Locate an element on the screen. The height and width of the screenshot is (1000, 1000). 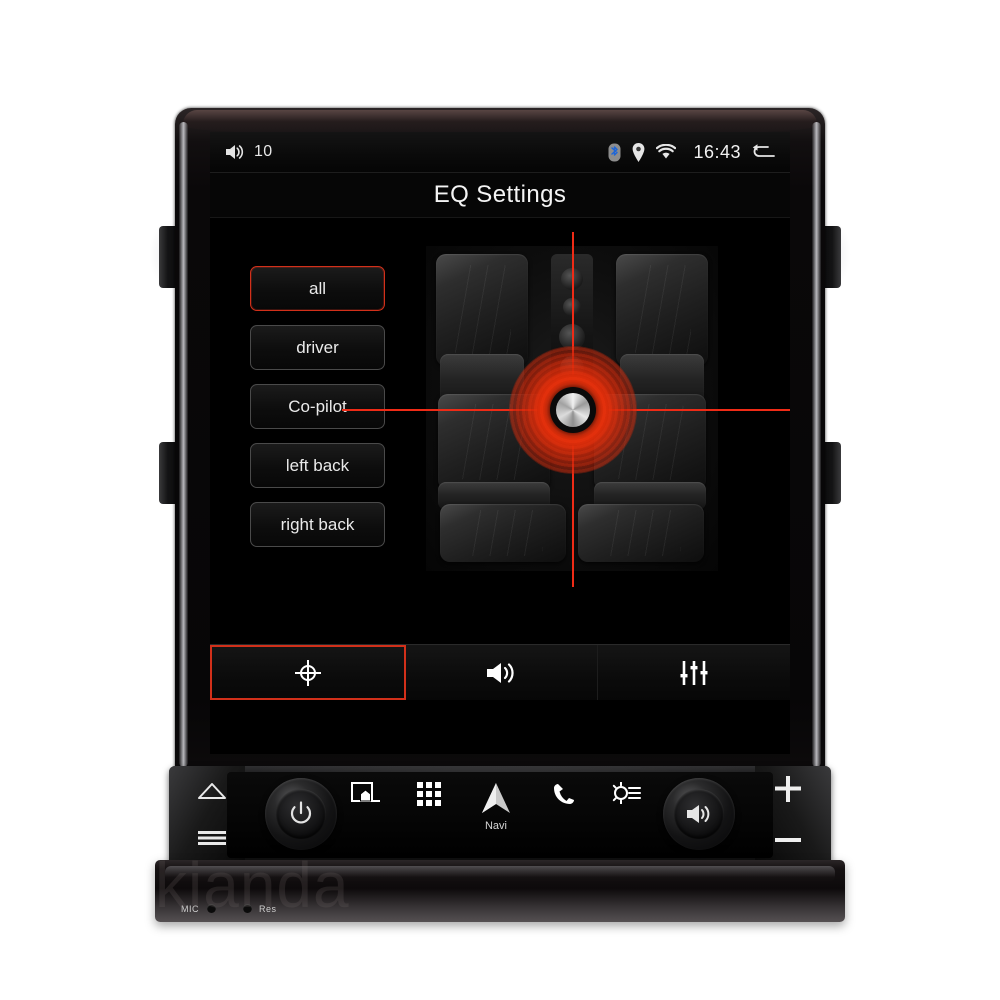
screen-home-icon is located at coordinates (366, 793).